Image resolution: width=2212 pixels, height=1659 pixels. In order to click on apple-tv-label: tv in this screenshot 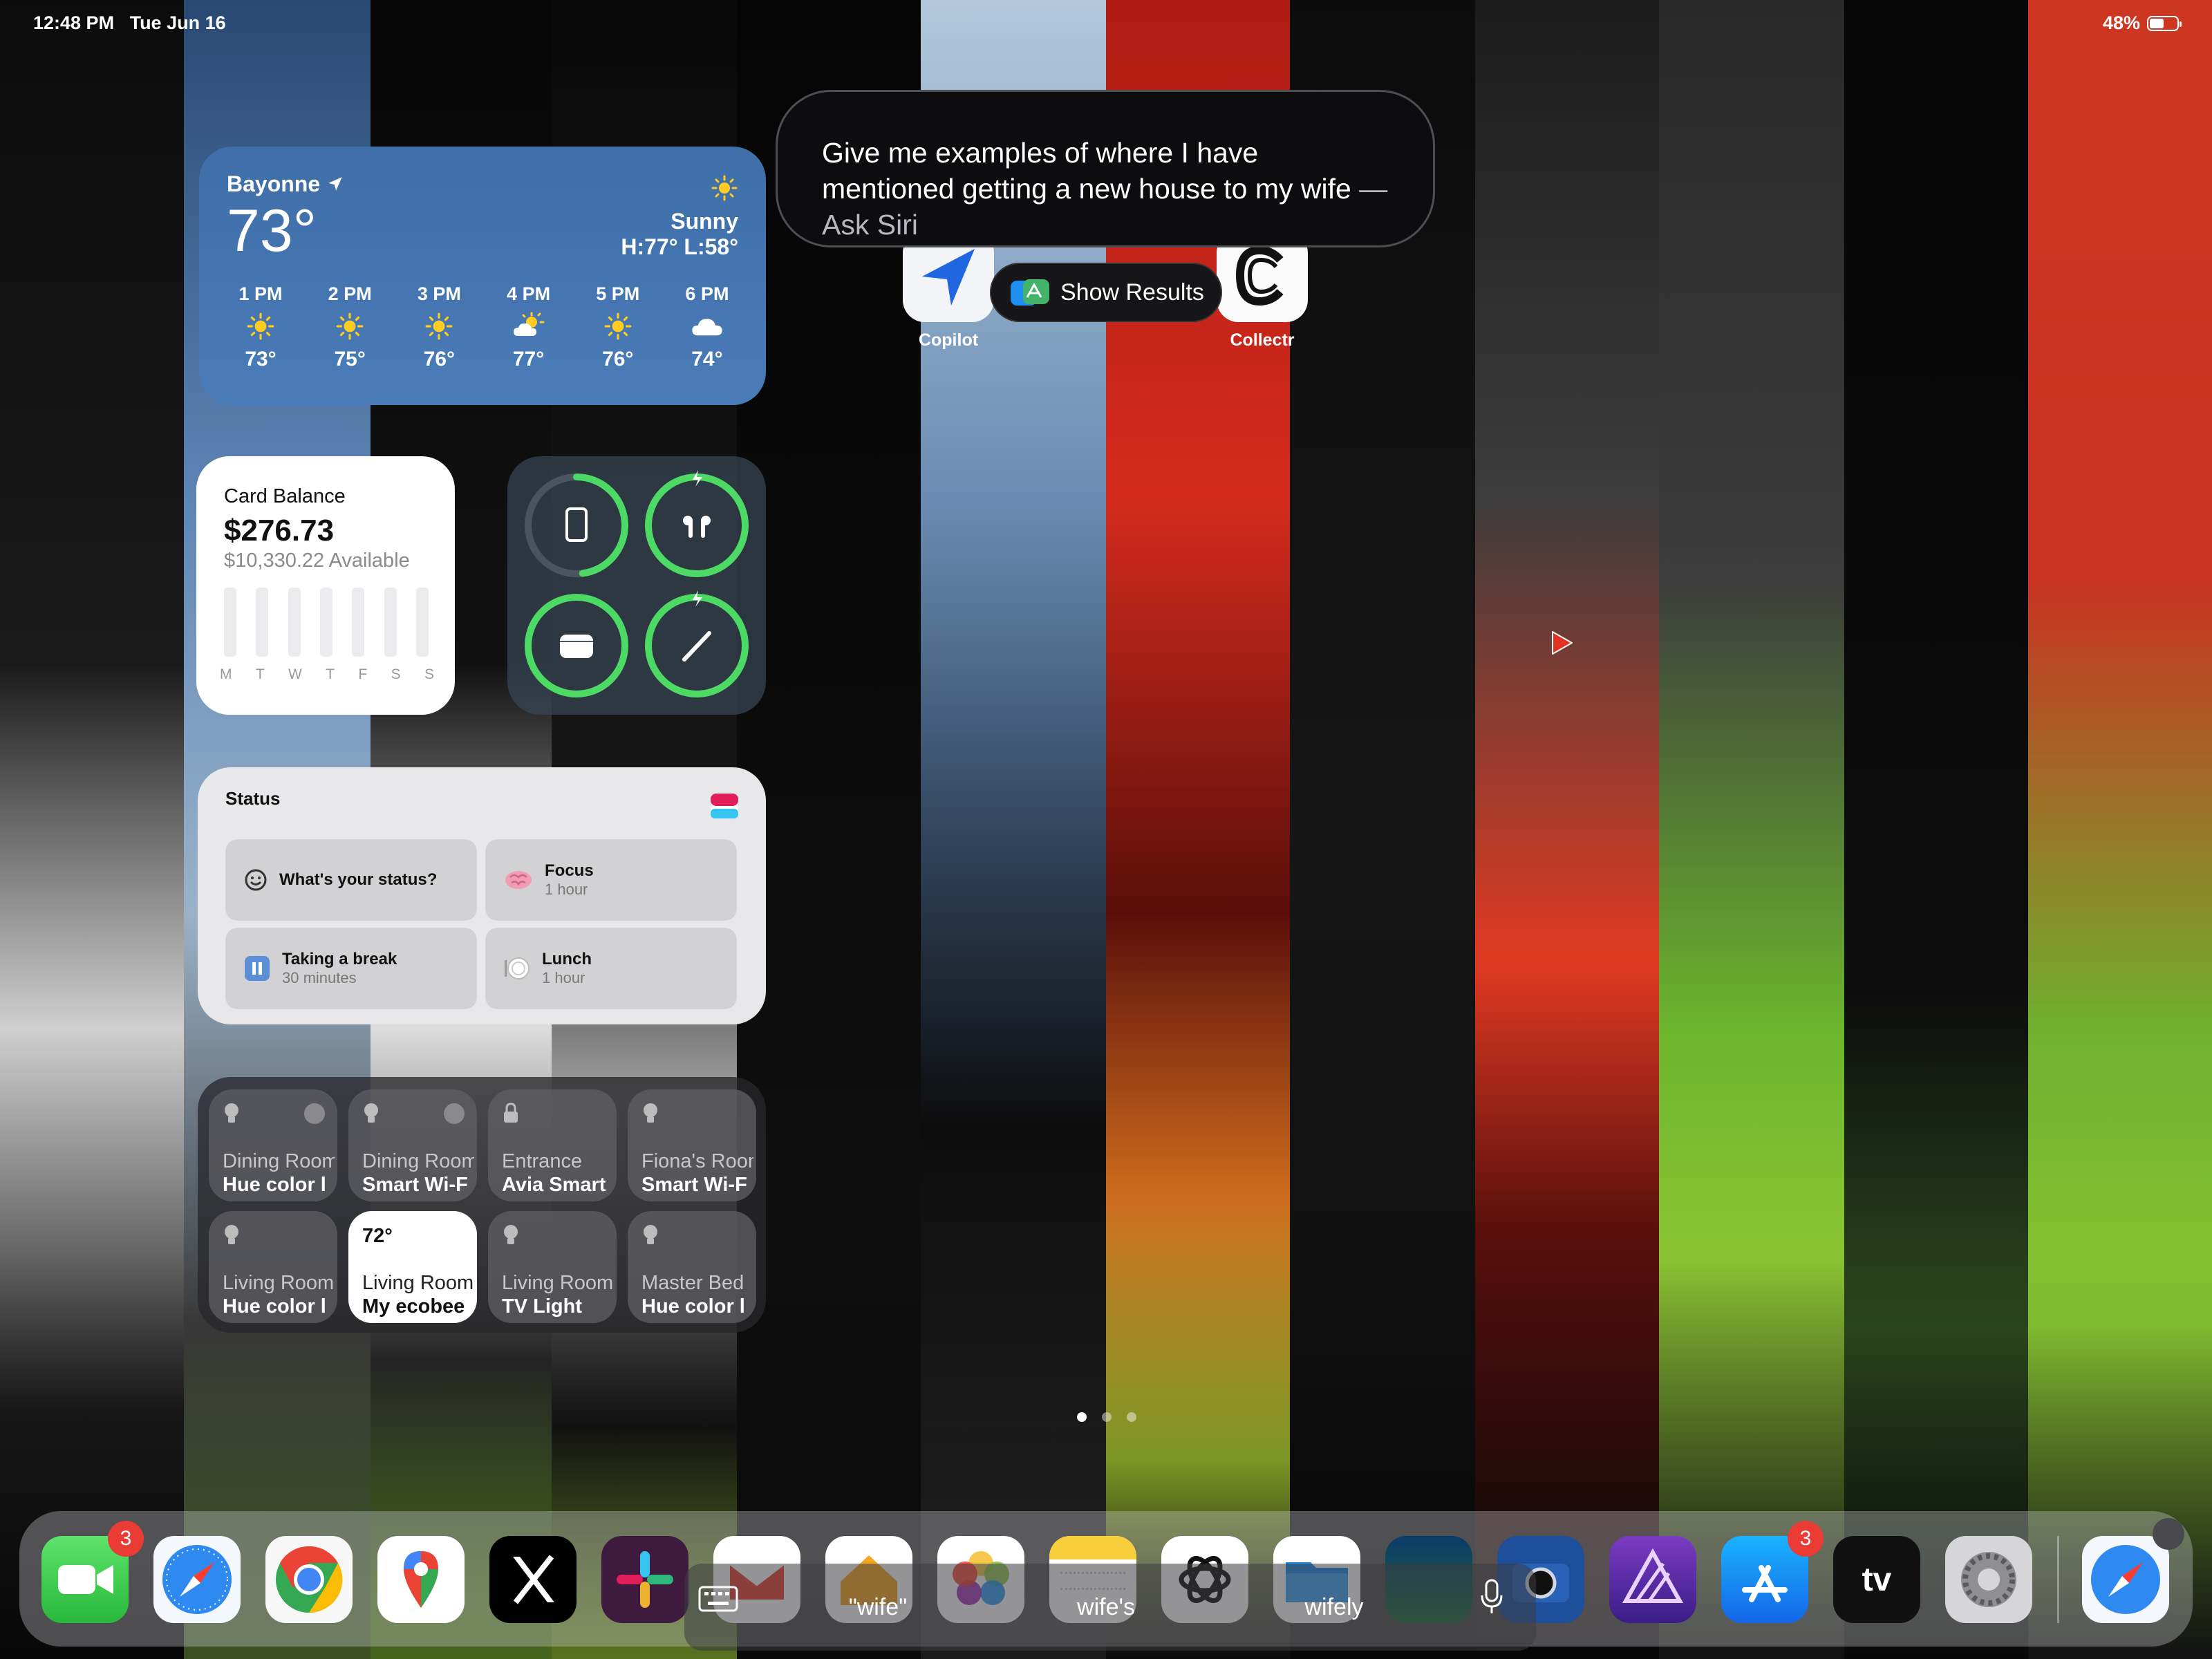, I will do `click(1877, 1579)`.